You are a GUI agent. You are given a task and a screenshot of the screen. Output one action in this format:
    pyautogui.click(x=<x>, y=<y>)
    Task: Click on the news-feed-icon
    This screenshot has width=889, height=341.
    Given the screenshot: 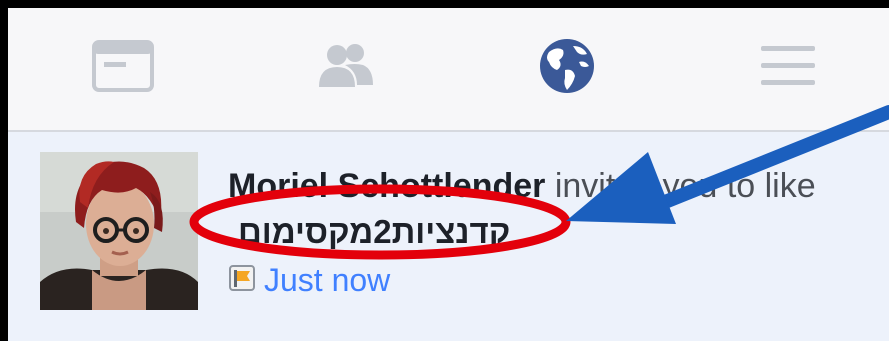 What is the action you would take?
    pyautogui.click(x=123, y=68)
    